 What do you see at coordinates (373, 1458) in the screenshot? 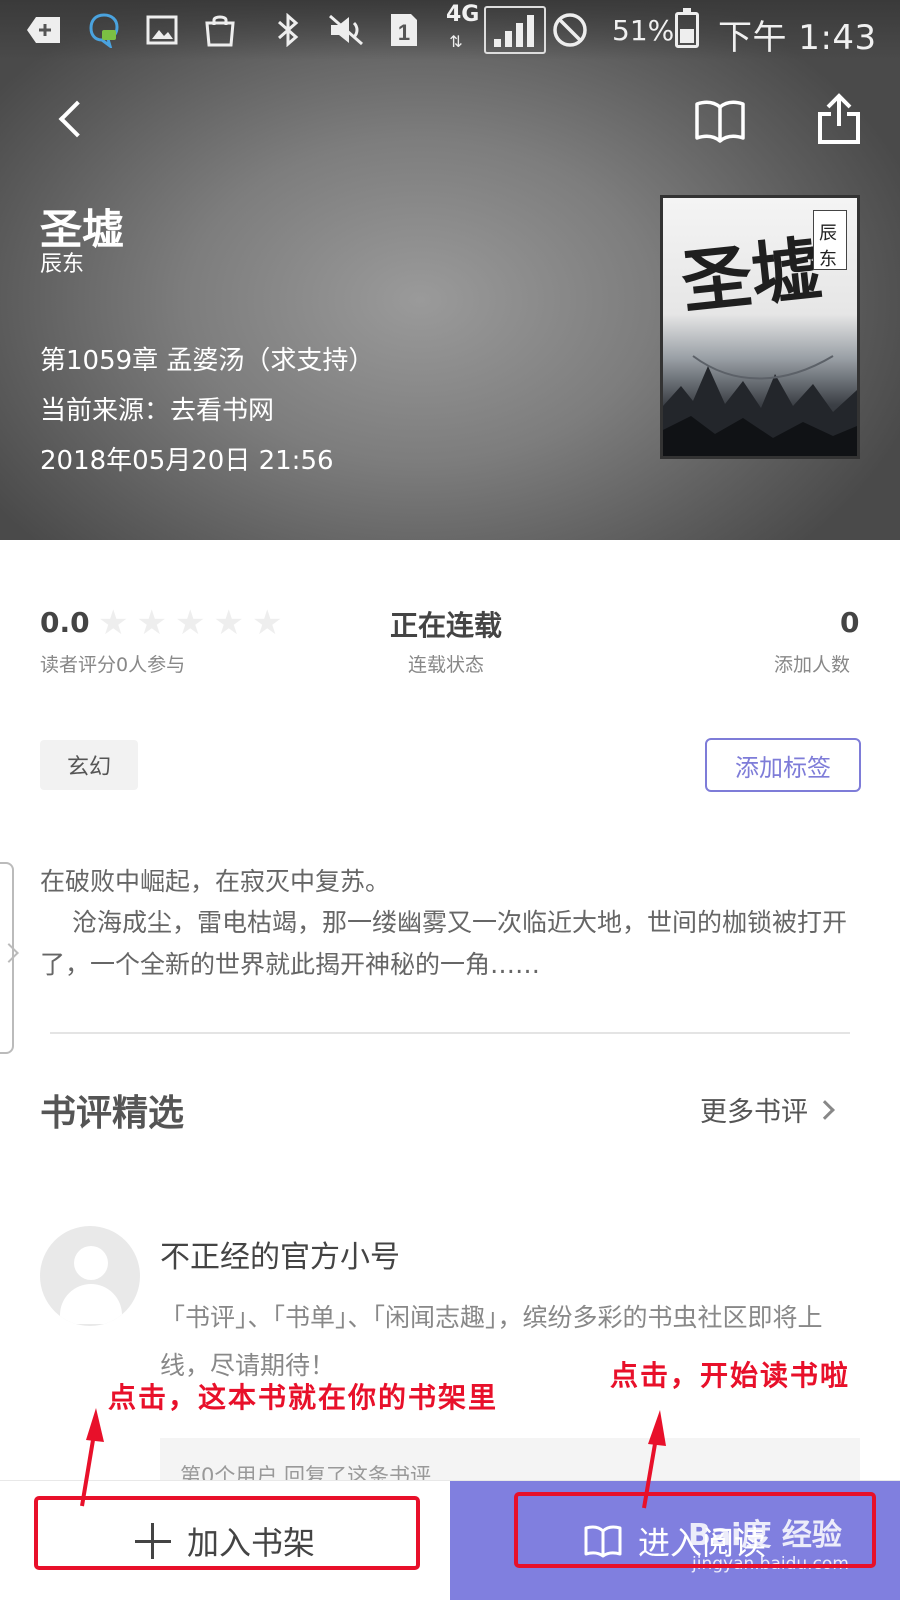
I see `annotation-arrows` at bounding box center [373, 1458].